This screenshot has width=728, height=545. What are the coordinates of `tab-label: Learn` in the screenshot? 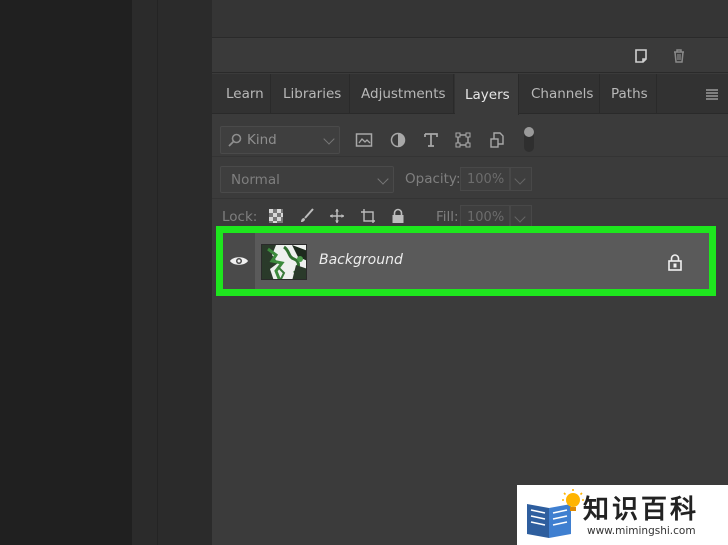 It's located at (245, 94).